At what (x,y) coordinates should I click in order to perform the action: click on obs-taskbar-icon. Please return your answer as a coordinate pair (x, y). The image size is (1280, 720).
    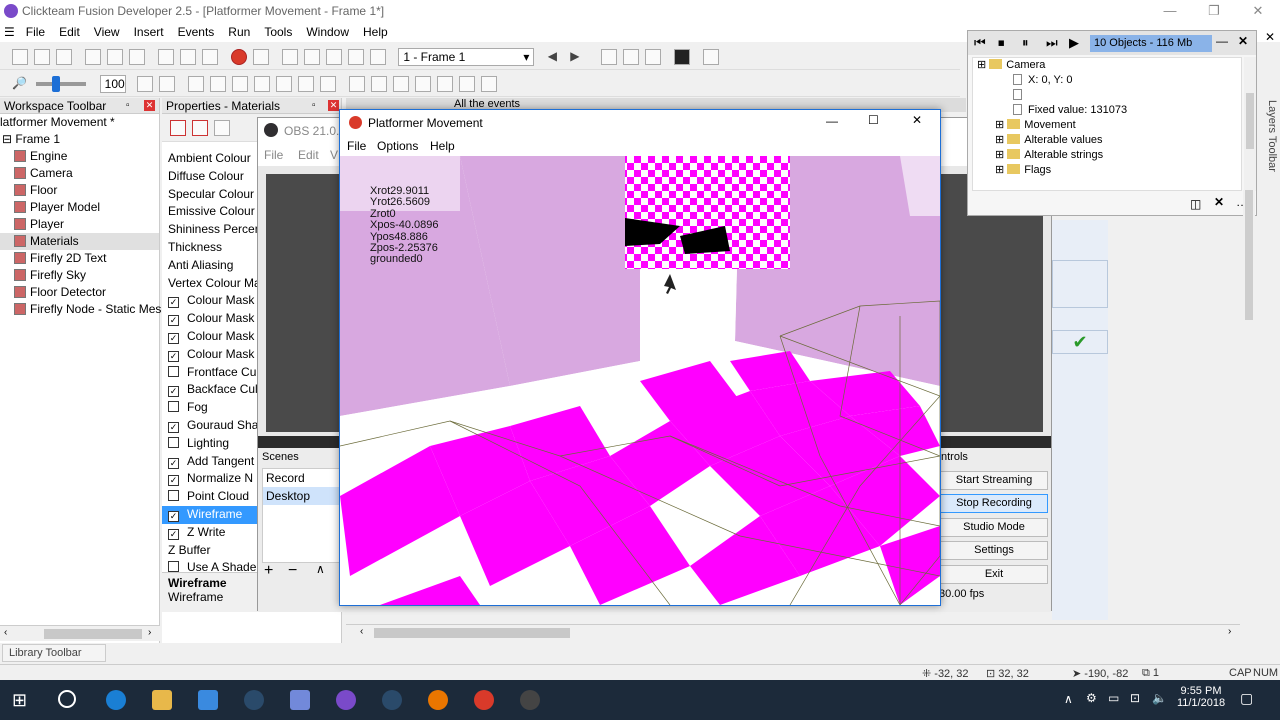
    Looking at the image, I should click on (530, 700).